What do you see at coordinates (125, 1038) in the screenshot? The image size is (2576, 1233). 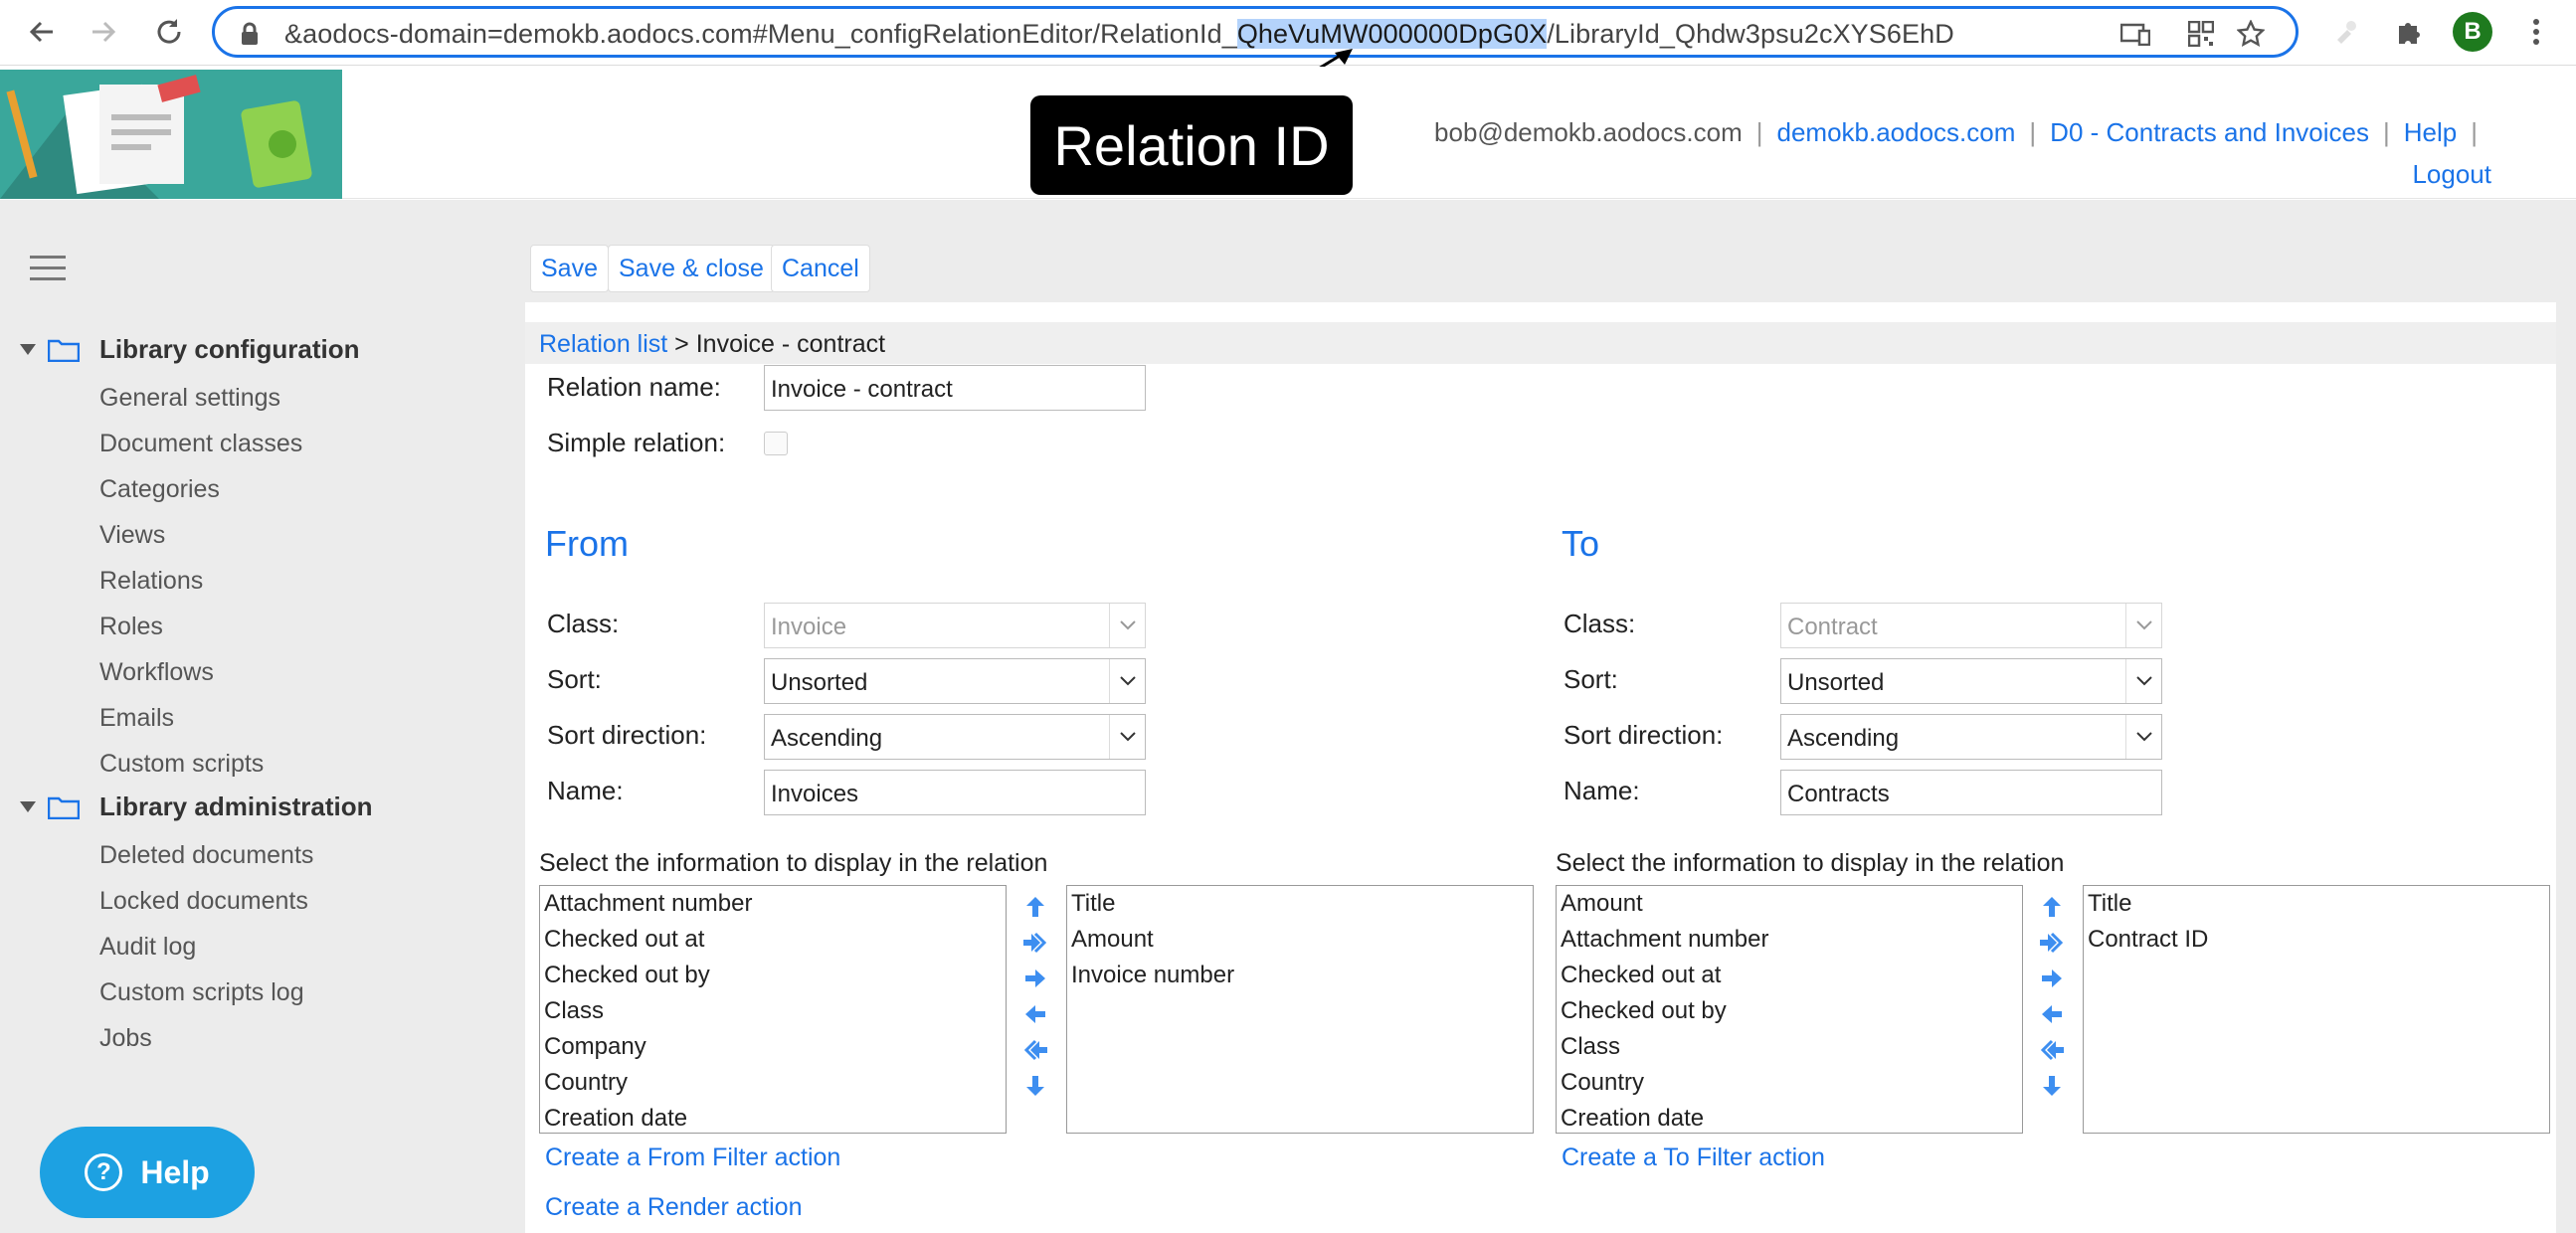 I see `sidebar-item-jobs: Jobs` at bounding box center [125, 1038].